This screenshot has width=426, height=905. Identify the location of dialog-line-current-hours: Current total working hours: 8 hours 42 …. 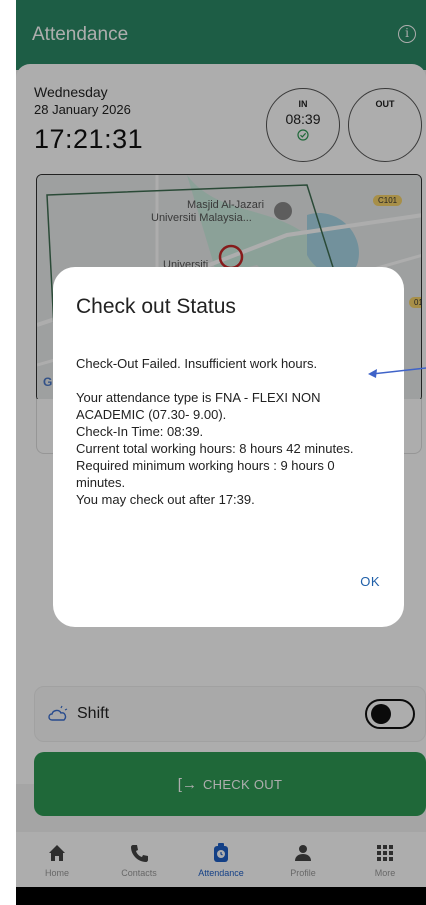
(215, 448).